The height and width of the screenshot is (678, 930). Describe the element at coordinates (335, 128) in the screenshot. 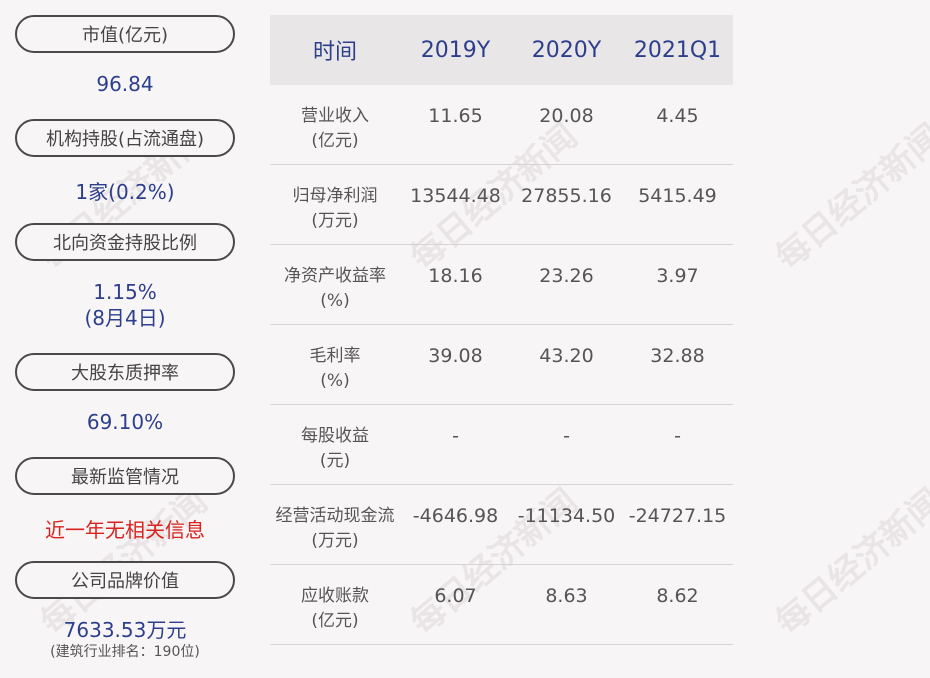

I see `row-label: 营业收入 (亿元)` at that location.